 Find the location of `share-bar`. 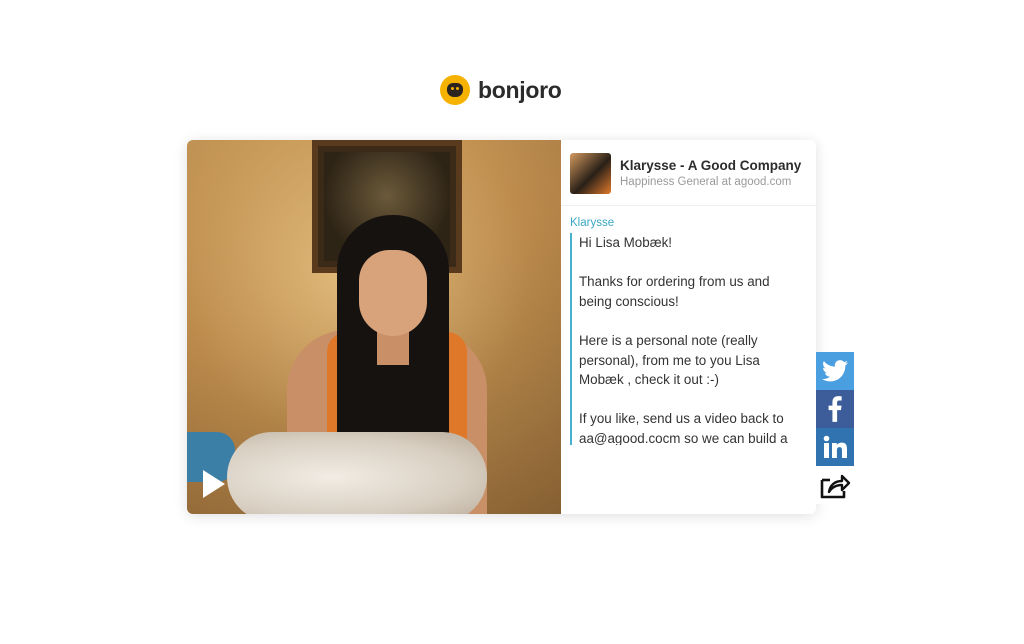

share-bar is located at coordinates (835, 428).